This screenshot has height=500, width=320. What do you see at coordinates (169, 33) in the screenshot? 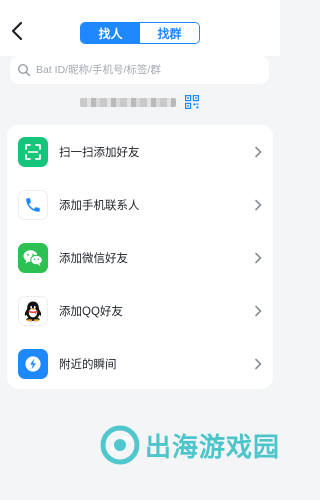
I see `tab-find-groups: 找群` at bounding box center [169, 33].